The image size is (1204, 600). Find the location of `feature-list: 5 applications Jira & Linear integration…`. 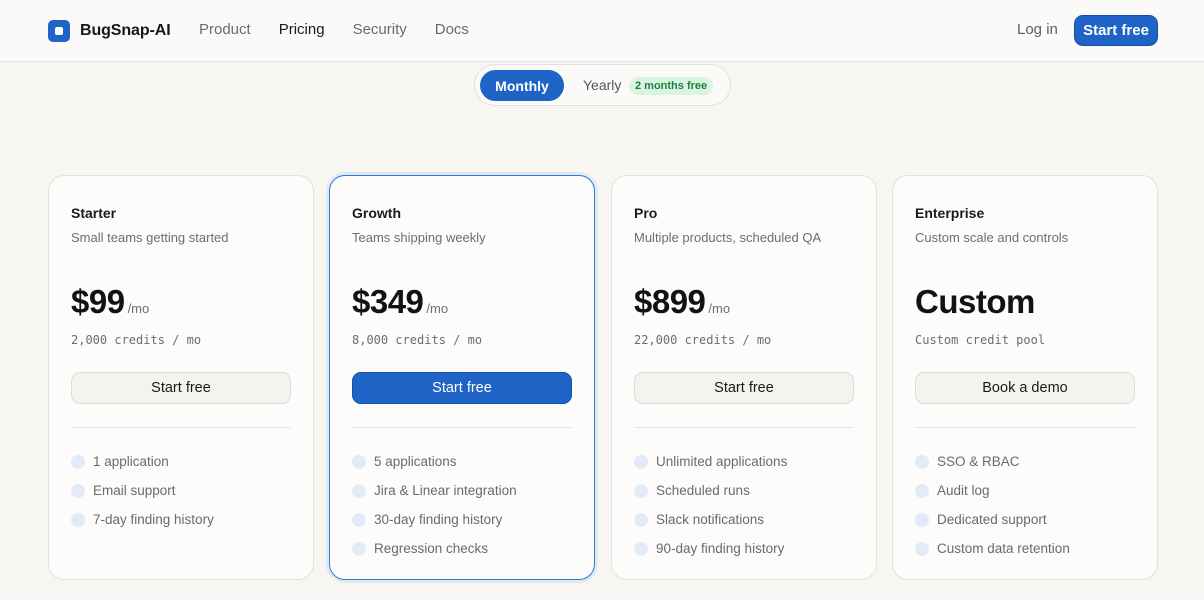

feature-list: 5 applications Jira & Linear integration… is located at coordinates (434, 505).